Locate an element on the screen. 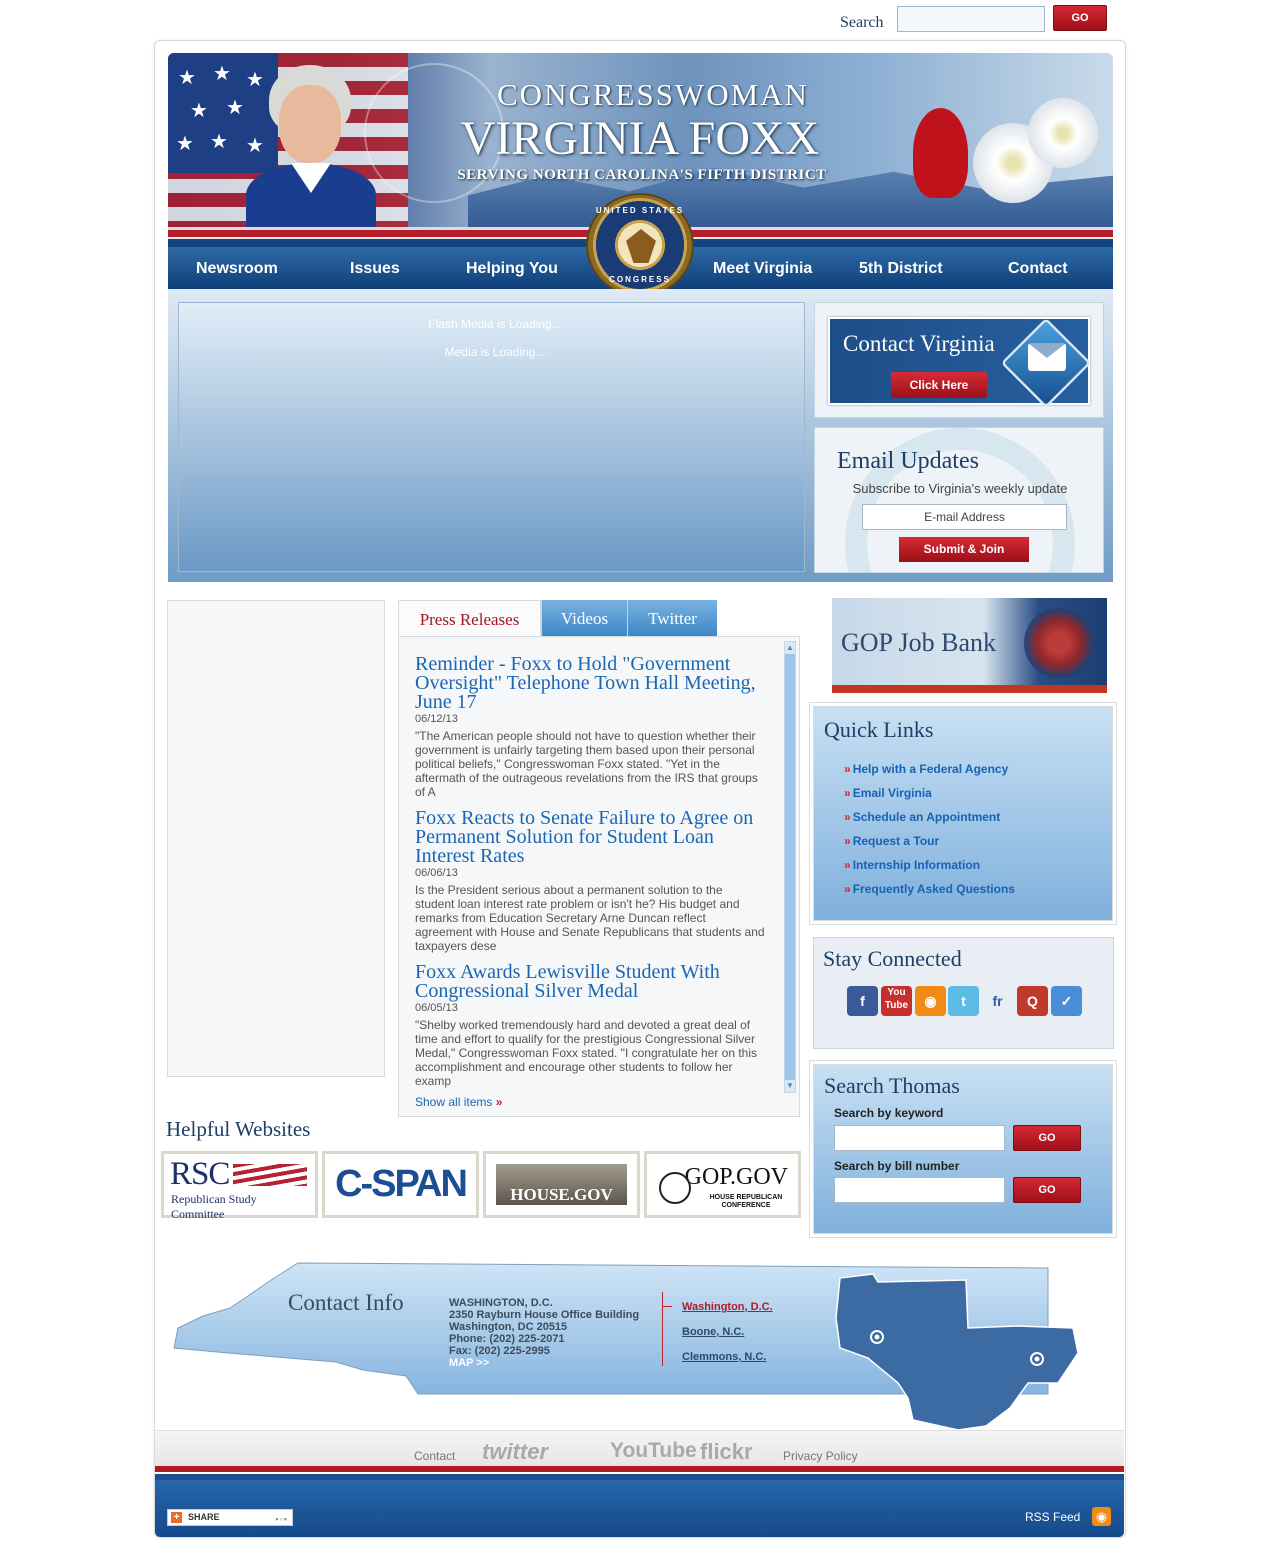 The image size is (1280, 1561). facebook-icon: f is located at coordinates (862, 1001).